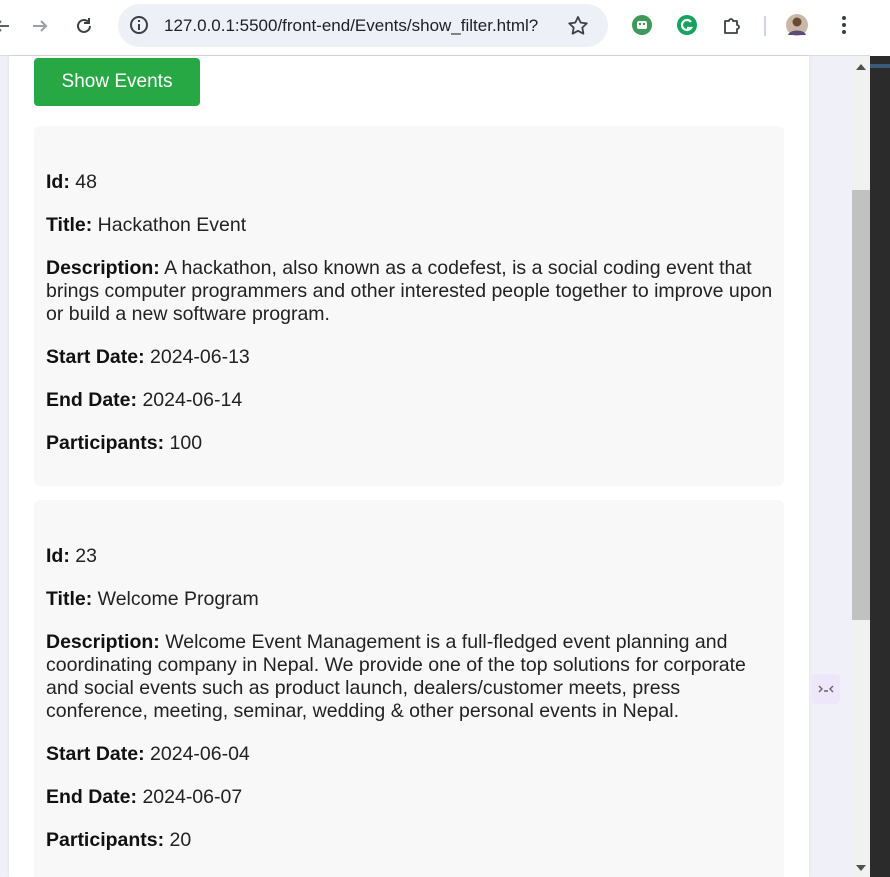 The width and height of the screenshot is (890, 877). Describe the element at coordinates (880, 438) in the screenshot. I see `background-window` at that location.